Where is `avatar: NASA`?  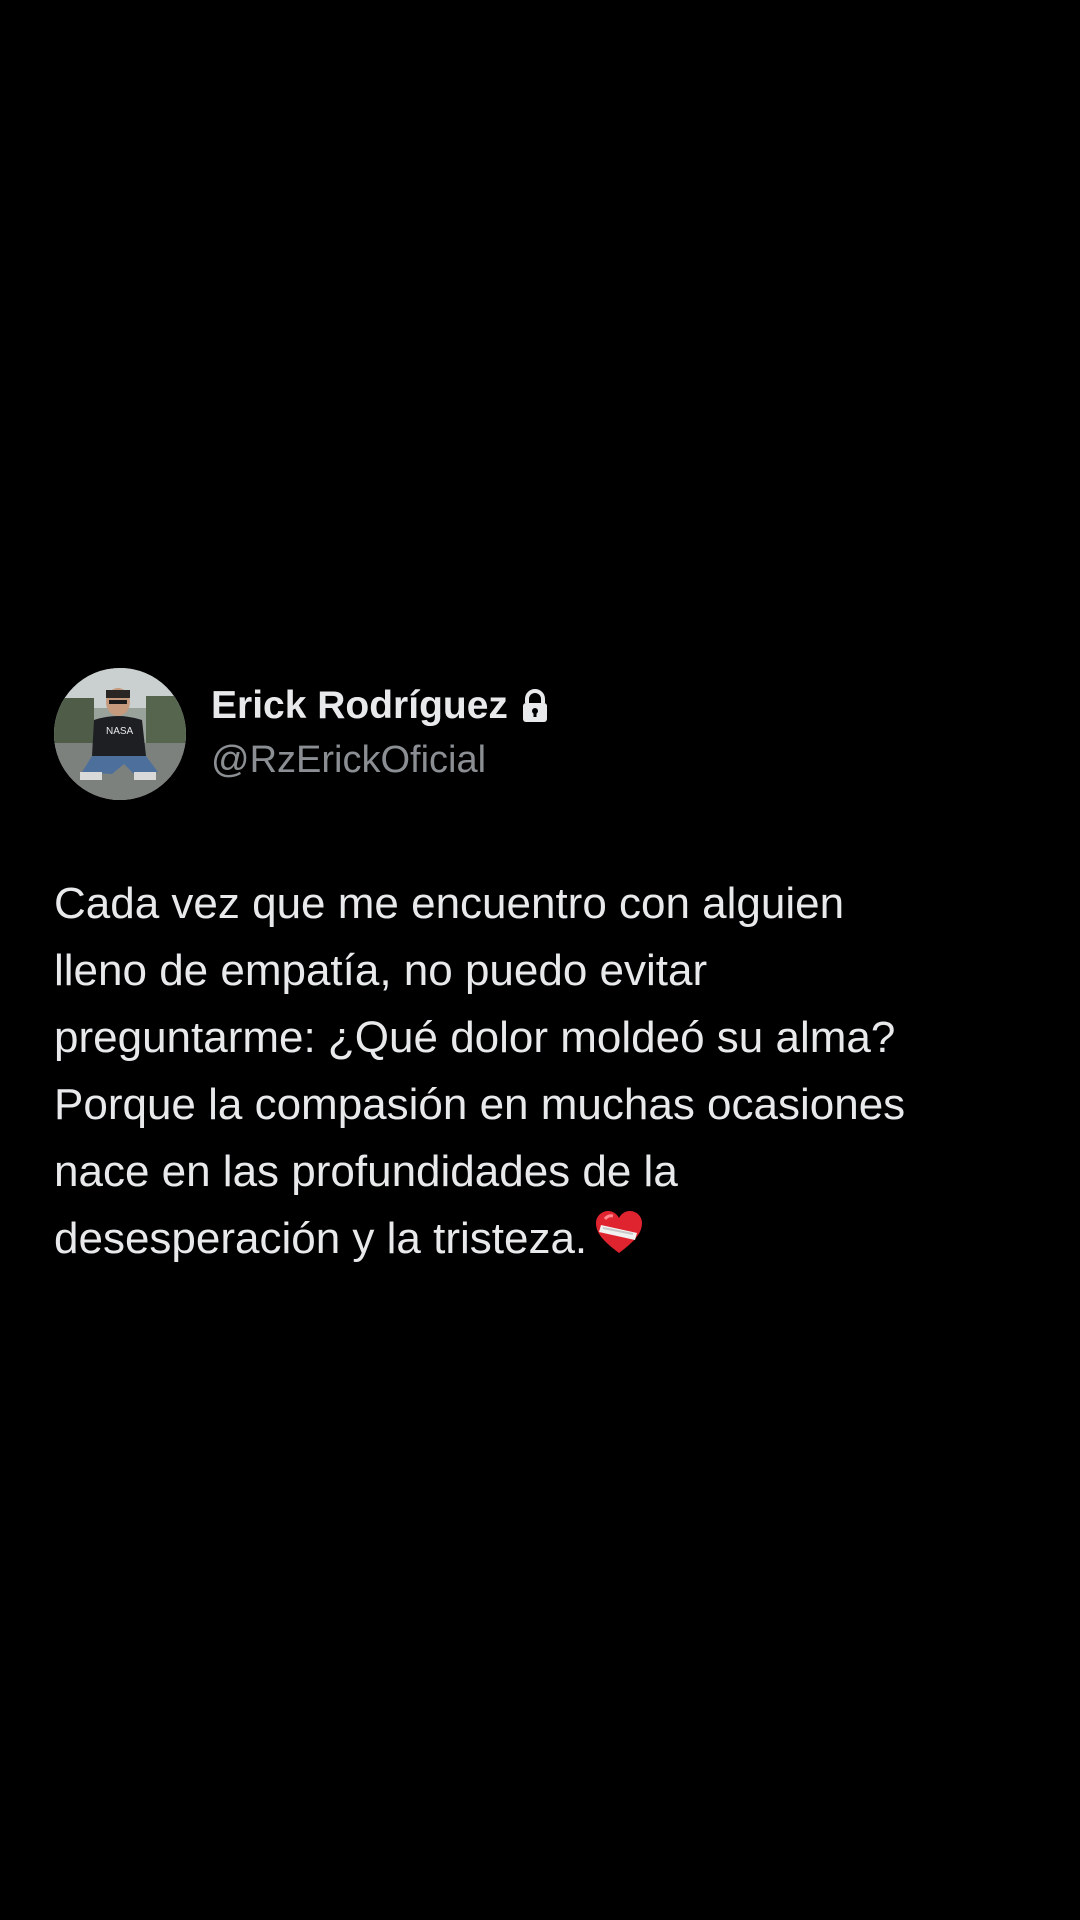 avatar: NASA is located at coordinates (120, 734).